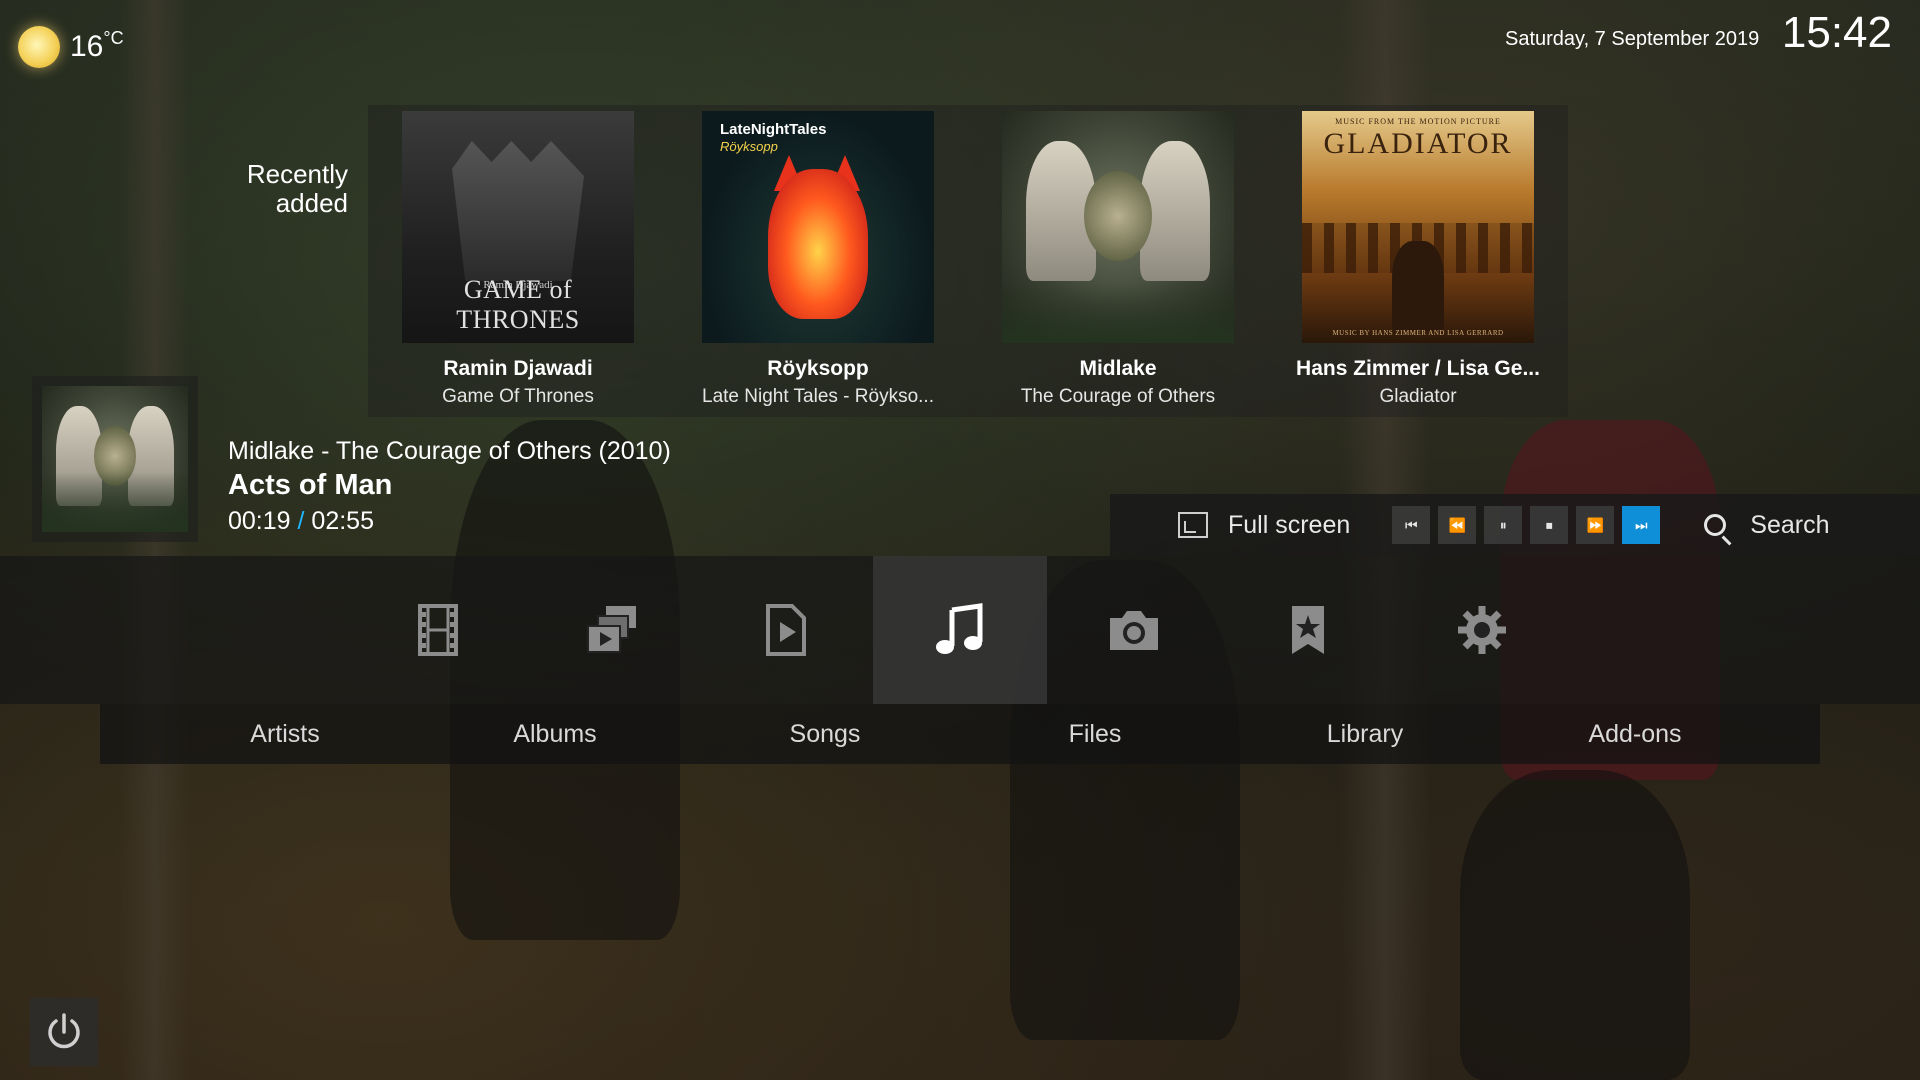  What do you see at coordinates (1526, 525) in the screenshot?
I see `transport-buttons: ⏮ ⏪ ⏸ ⏹ ⏩ ⏭` at bounding box center [1526, 525].